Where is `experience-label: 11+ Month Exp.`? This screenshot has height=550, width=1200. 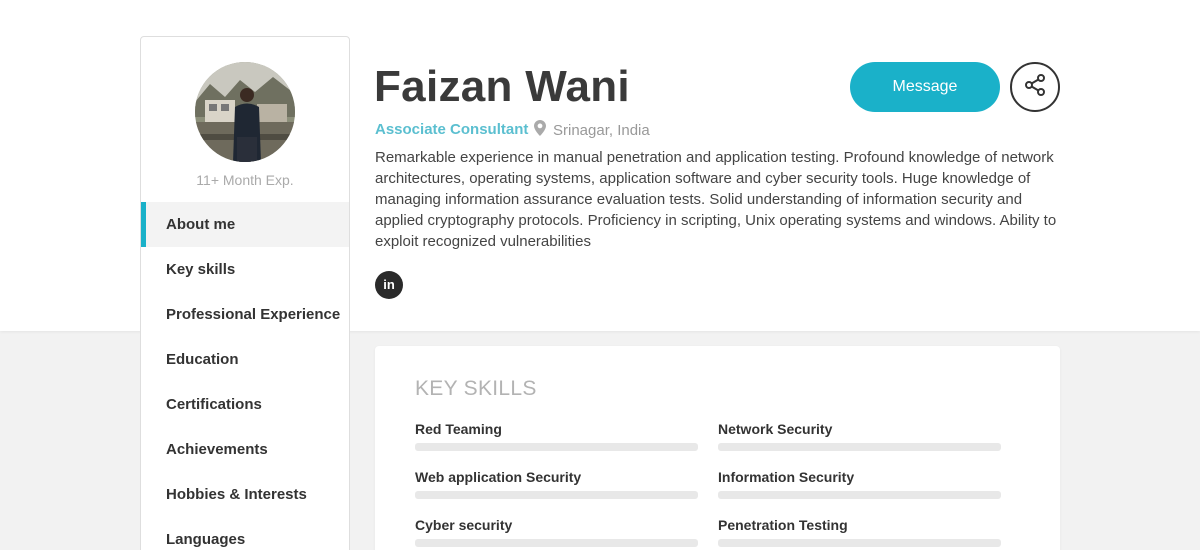
experience-label: 11+ Month Exp. is located at coordinates (245, 180).